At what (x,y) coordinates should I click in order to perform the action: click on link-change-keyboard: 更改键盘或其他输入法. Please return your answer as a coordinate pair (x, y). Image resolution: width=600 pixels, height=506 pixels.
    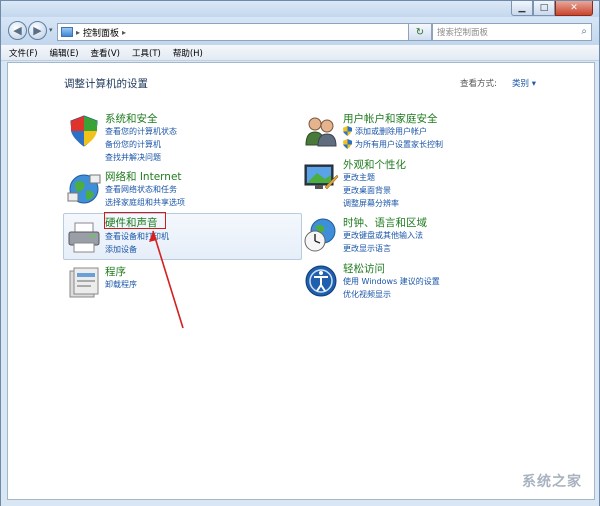
    Looking at the image, I should click on (383, 235).